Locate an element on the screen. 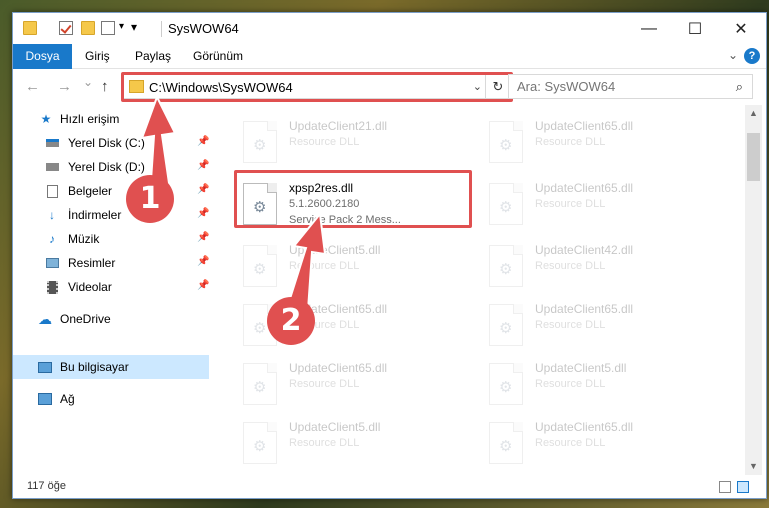  step-badge-2: 2 is located at coordinates (291, 321).